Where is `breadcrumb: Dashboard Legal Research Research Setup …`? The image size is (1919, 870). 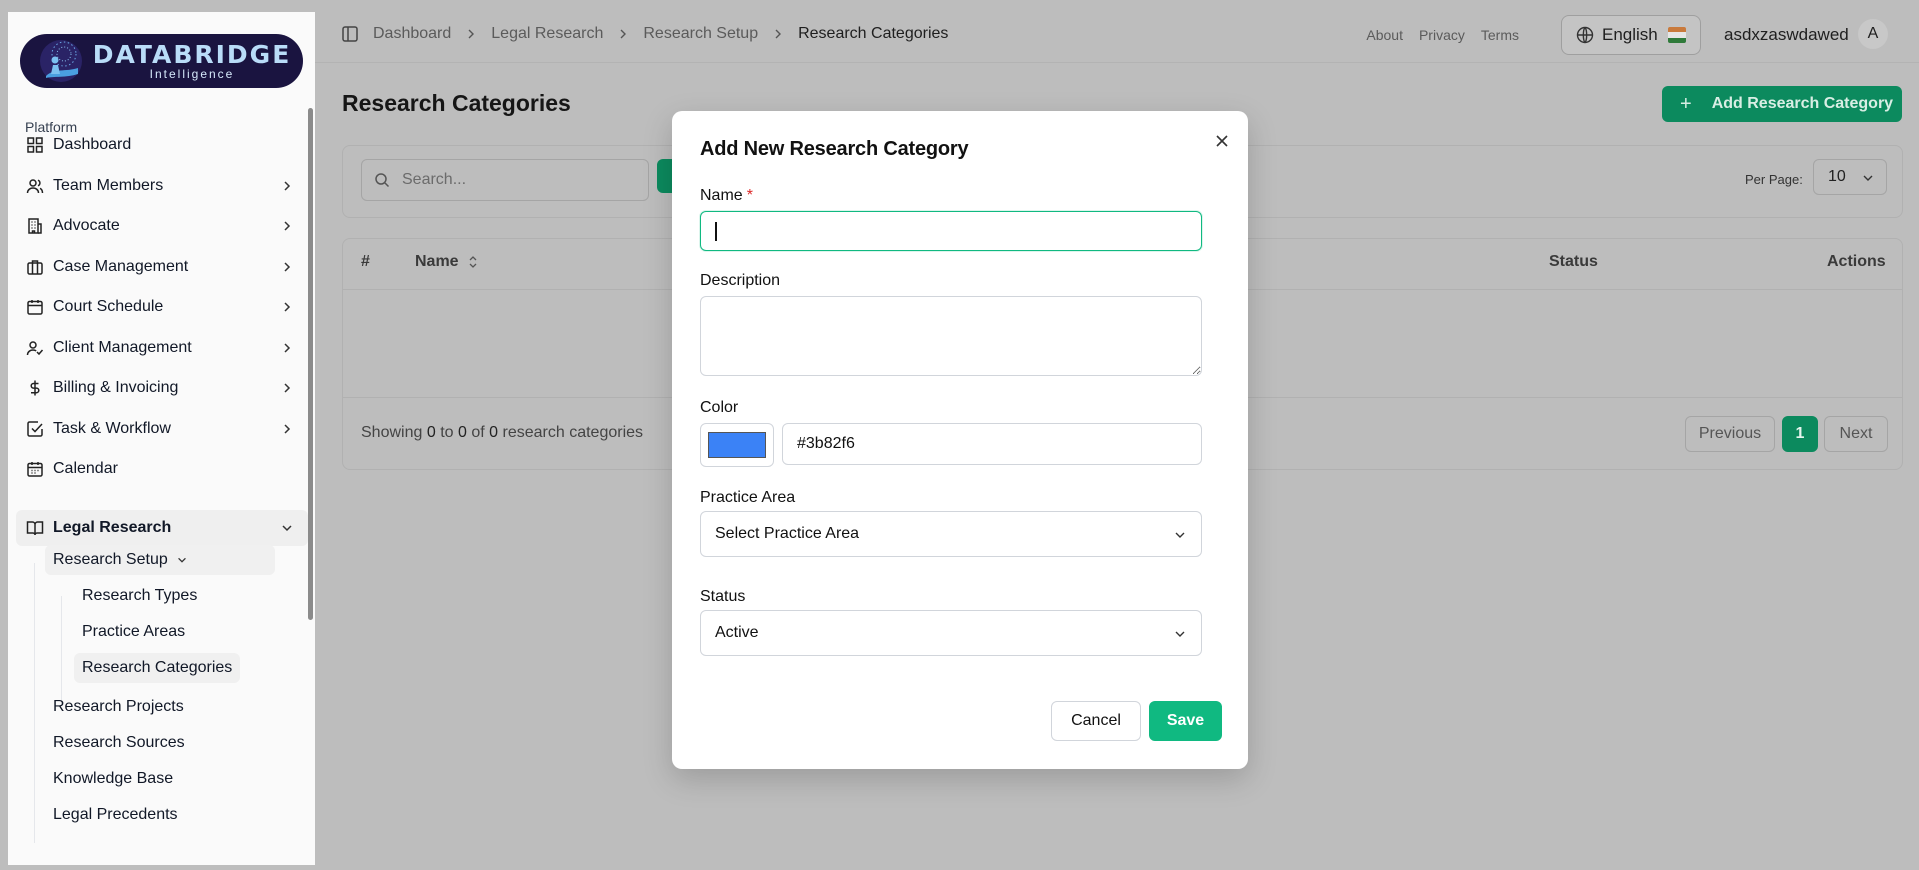
breadcrumb: Dashboard Legal Research Research Setup … is located at coordinates (644, 34).